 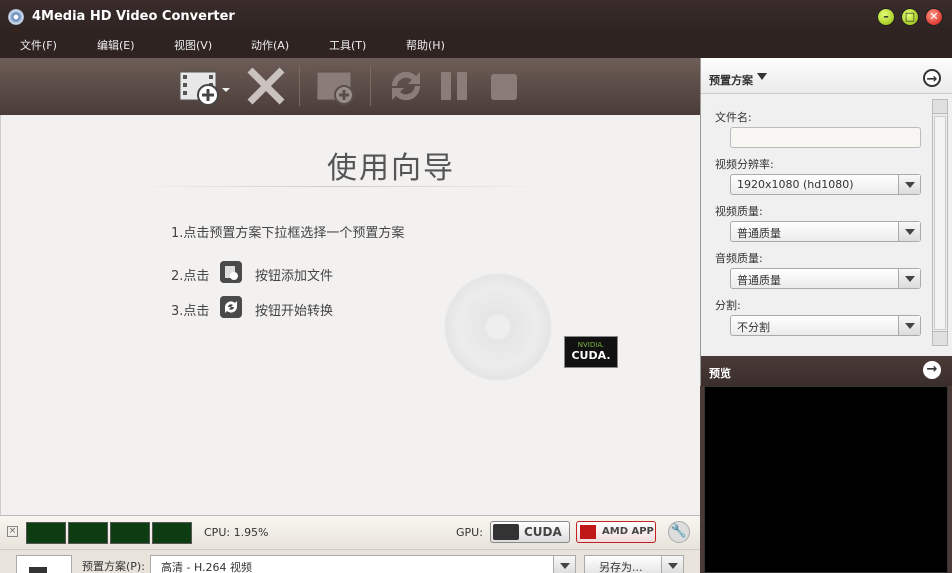 What do you see at coordinates (270, 45) in the screenshot?
I see `menu-action: 动作(A)` at bounding box center [270, 45].